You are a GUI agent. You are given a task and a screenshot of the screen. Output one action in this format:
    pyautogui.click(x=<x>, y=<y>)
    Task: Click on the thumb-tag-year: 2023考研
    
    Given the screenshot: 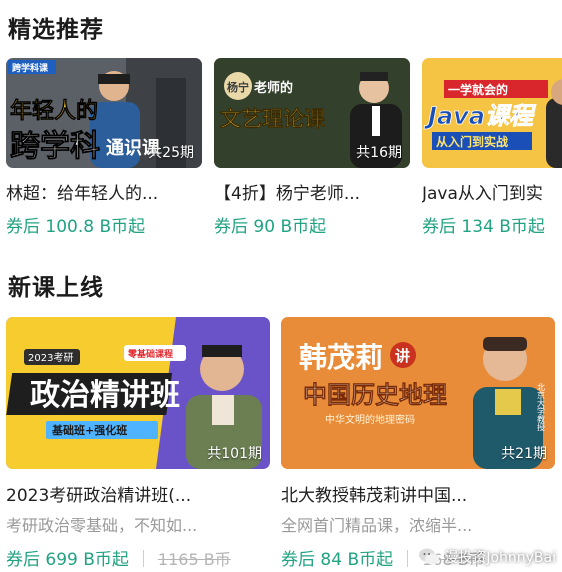 What is the action you would take?
    pyautogui.click(x=50, y=358)
    